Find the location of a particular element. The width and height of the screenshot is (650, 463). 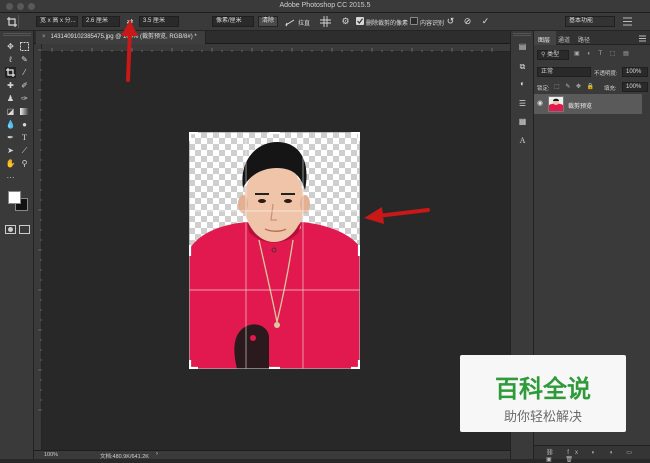

workspace-menu-icon is located at coordinates (627, 21).